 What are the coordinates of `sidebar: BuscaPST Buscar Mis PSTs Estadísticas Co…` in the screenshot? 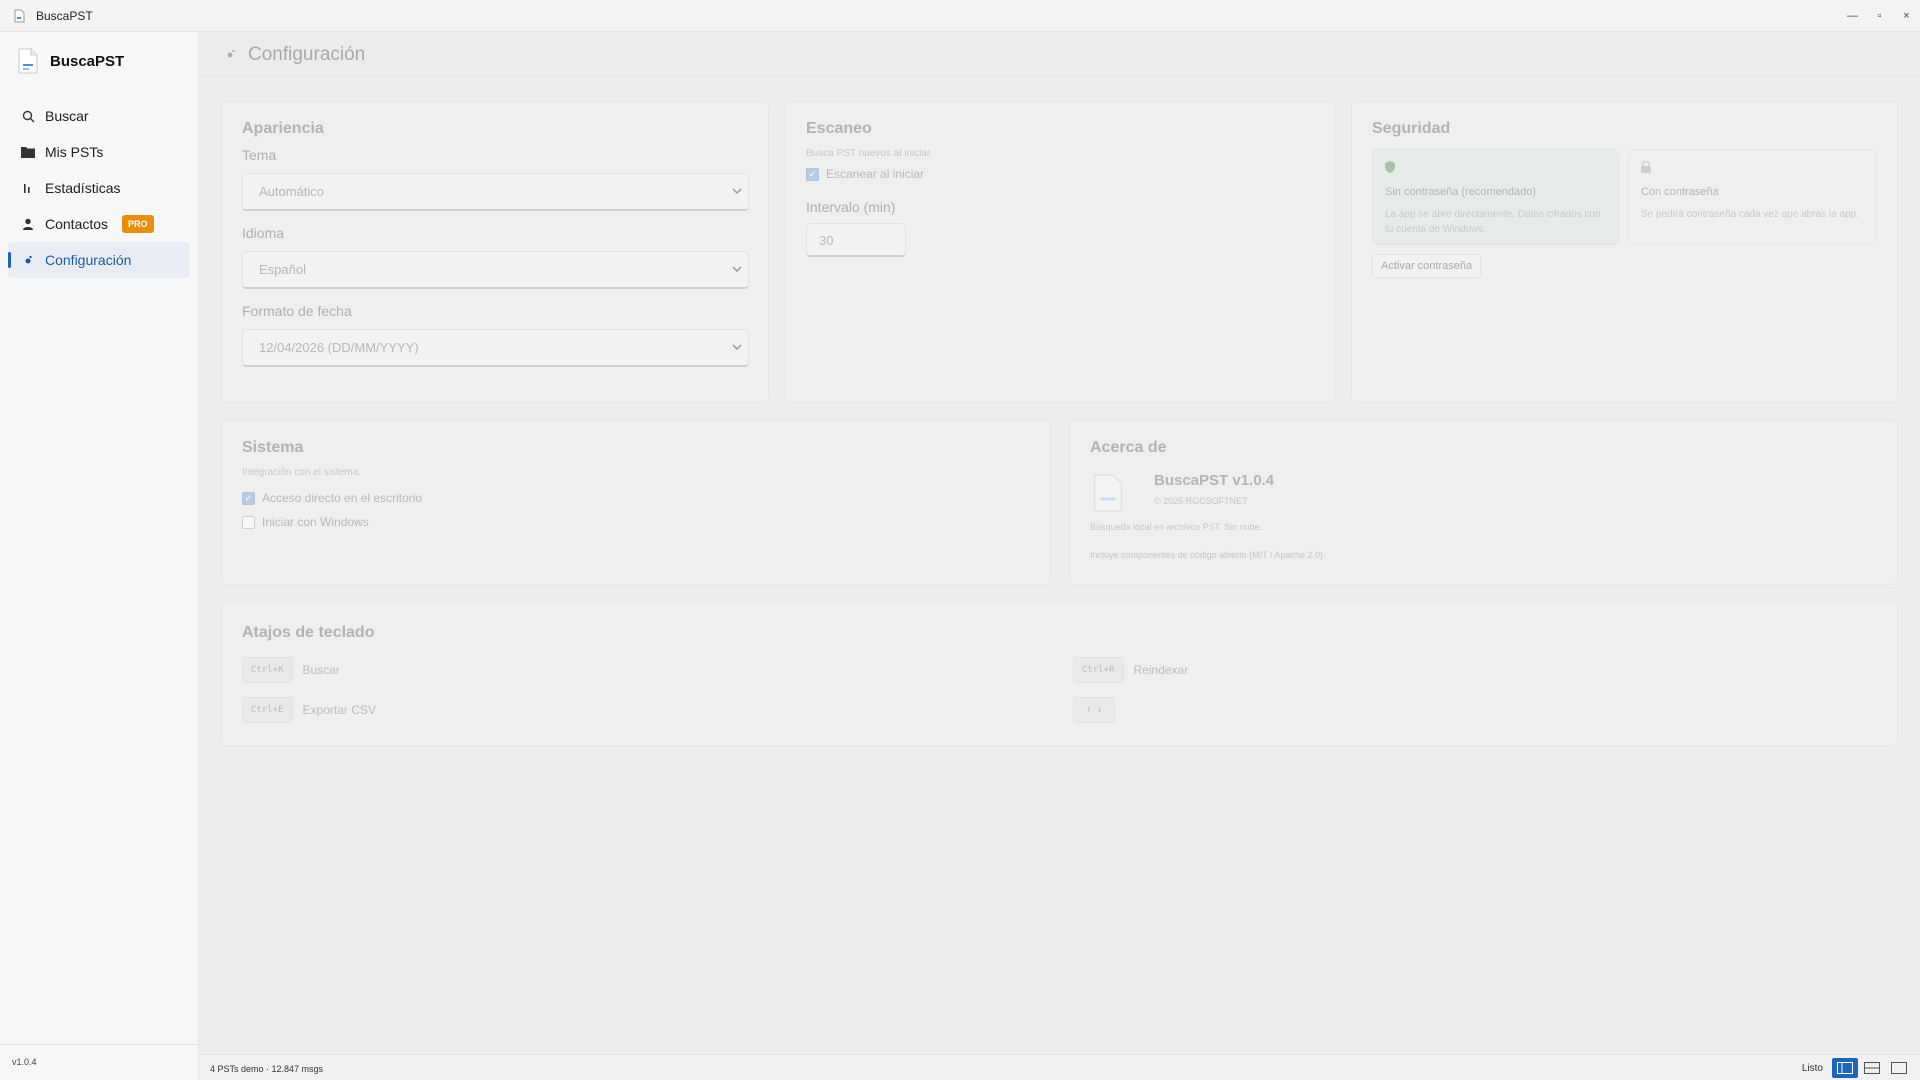 It's located at (99, 556).